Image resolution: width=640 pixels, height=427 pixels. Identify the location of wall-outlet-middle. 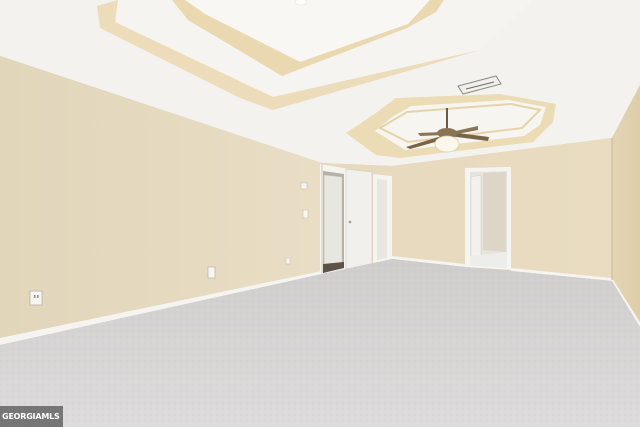
(211, 272).